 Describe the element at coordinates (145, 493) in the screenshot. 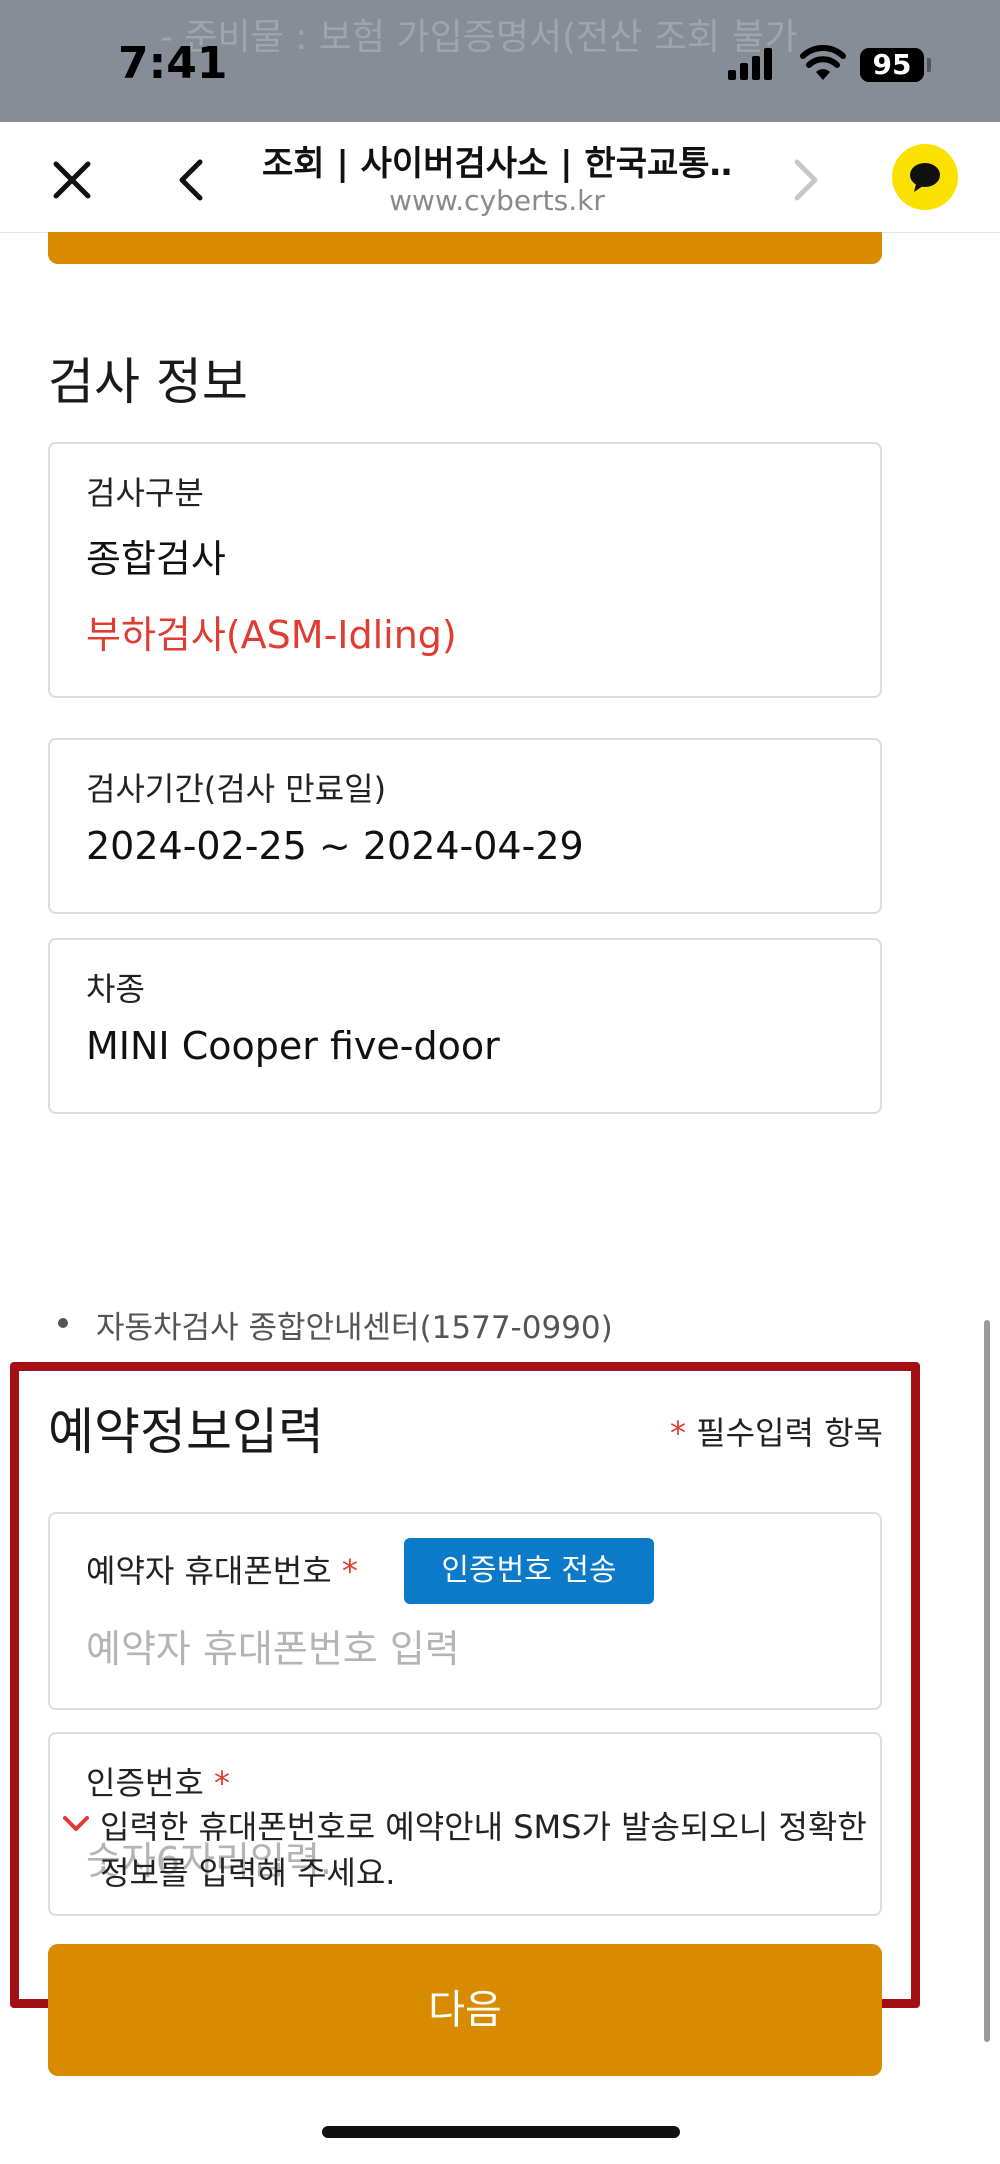

I see `inspection-type-label: 검사구분` at that location.